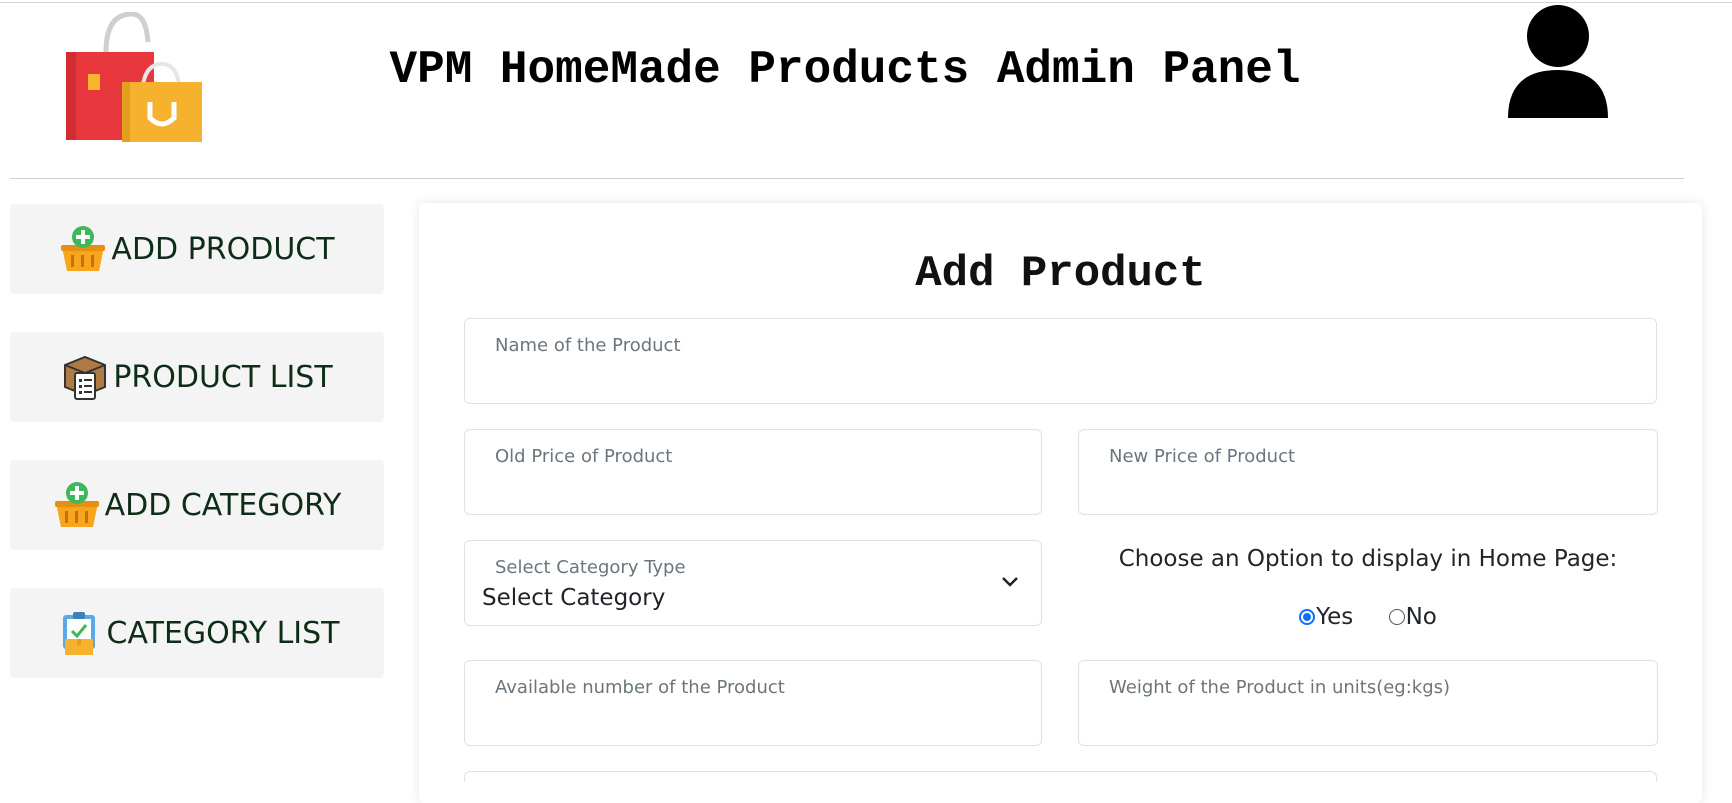  What do you see at coordinates (223, 377) in the screenshot?
I see `sidebar-item-label: PRODUCT LIST` at bounding box center [223, 377].